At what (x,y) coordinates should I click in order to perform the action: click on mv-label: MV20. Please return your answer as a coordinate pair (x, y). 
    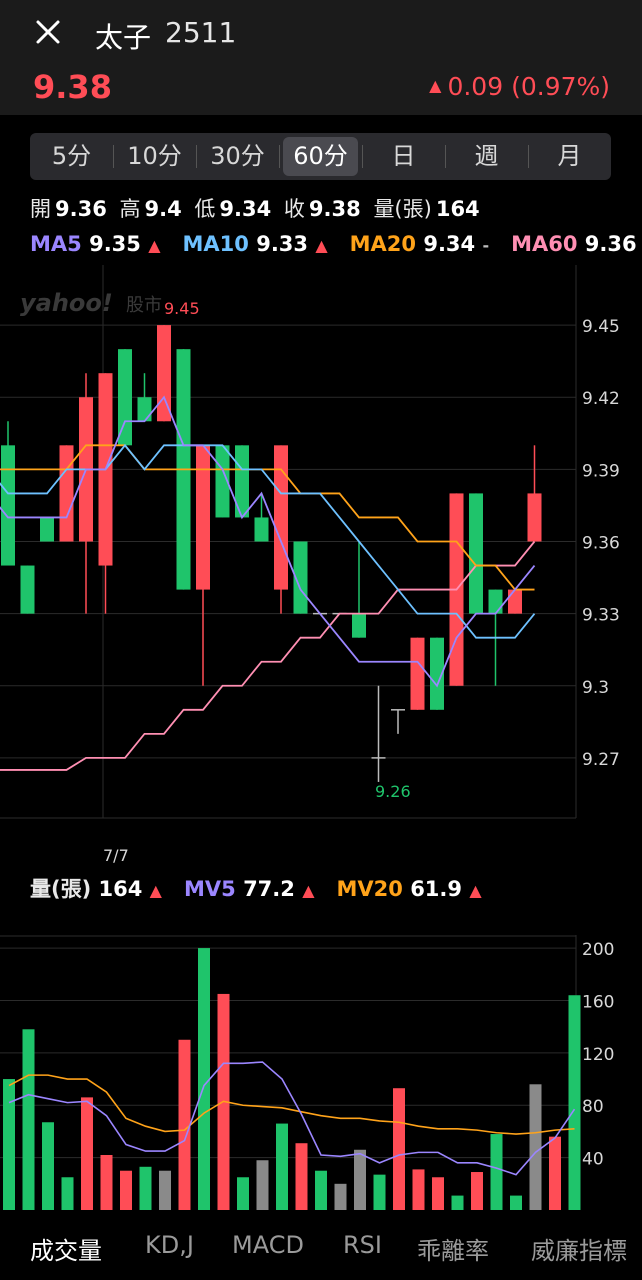
    Looking at the image, I should click on (373, 889).